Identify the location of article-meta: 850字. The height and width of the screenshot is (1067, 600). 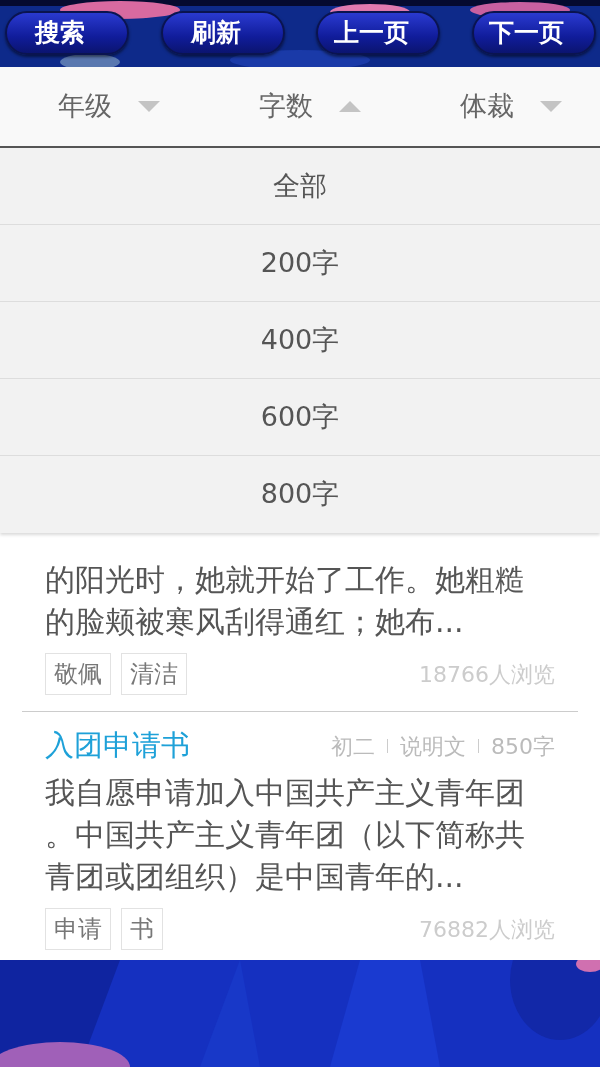
(523, 746).